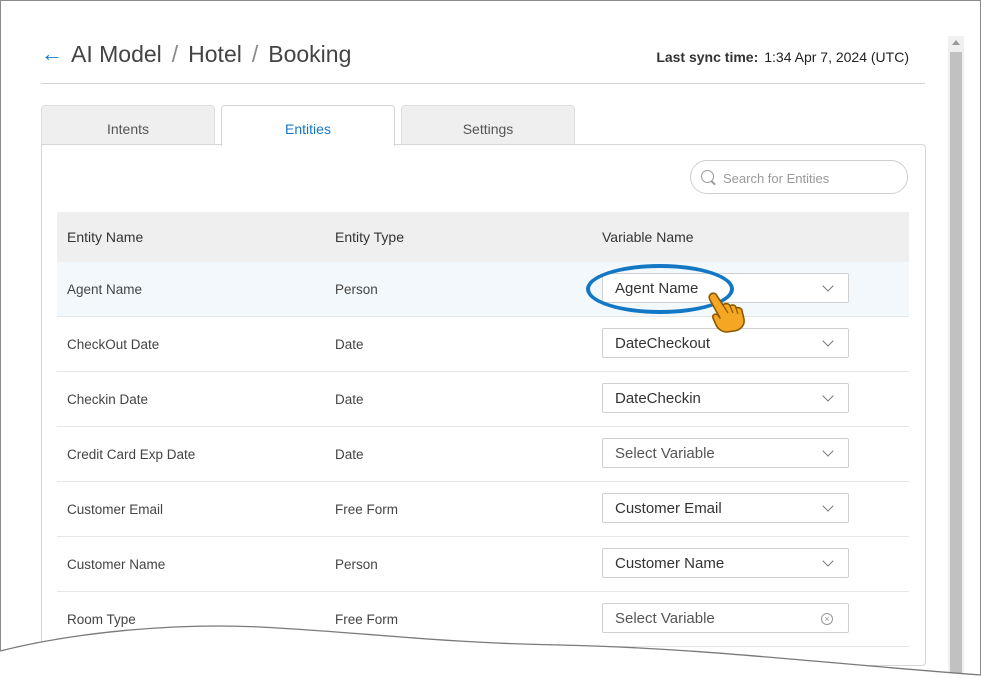 The width and height of the screenshot is (981, 678). I want to click on tab-entities: Entities, so click(308, 125).